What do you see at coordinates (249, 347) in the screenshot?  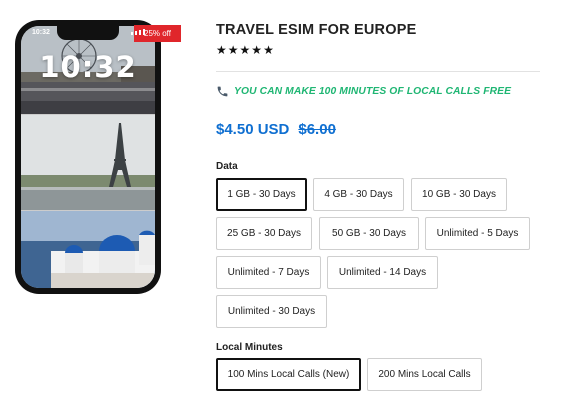 I see `local-minutes-label: Local Minutes` at bounding box center [249, 347].